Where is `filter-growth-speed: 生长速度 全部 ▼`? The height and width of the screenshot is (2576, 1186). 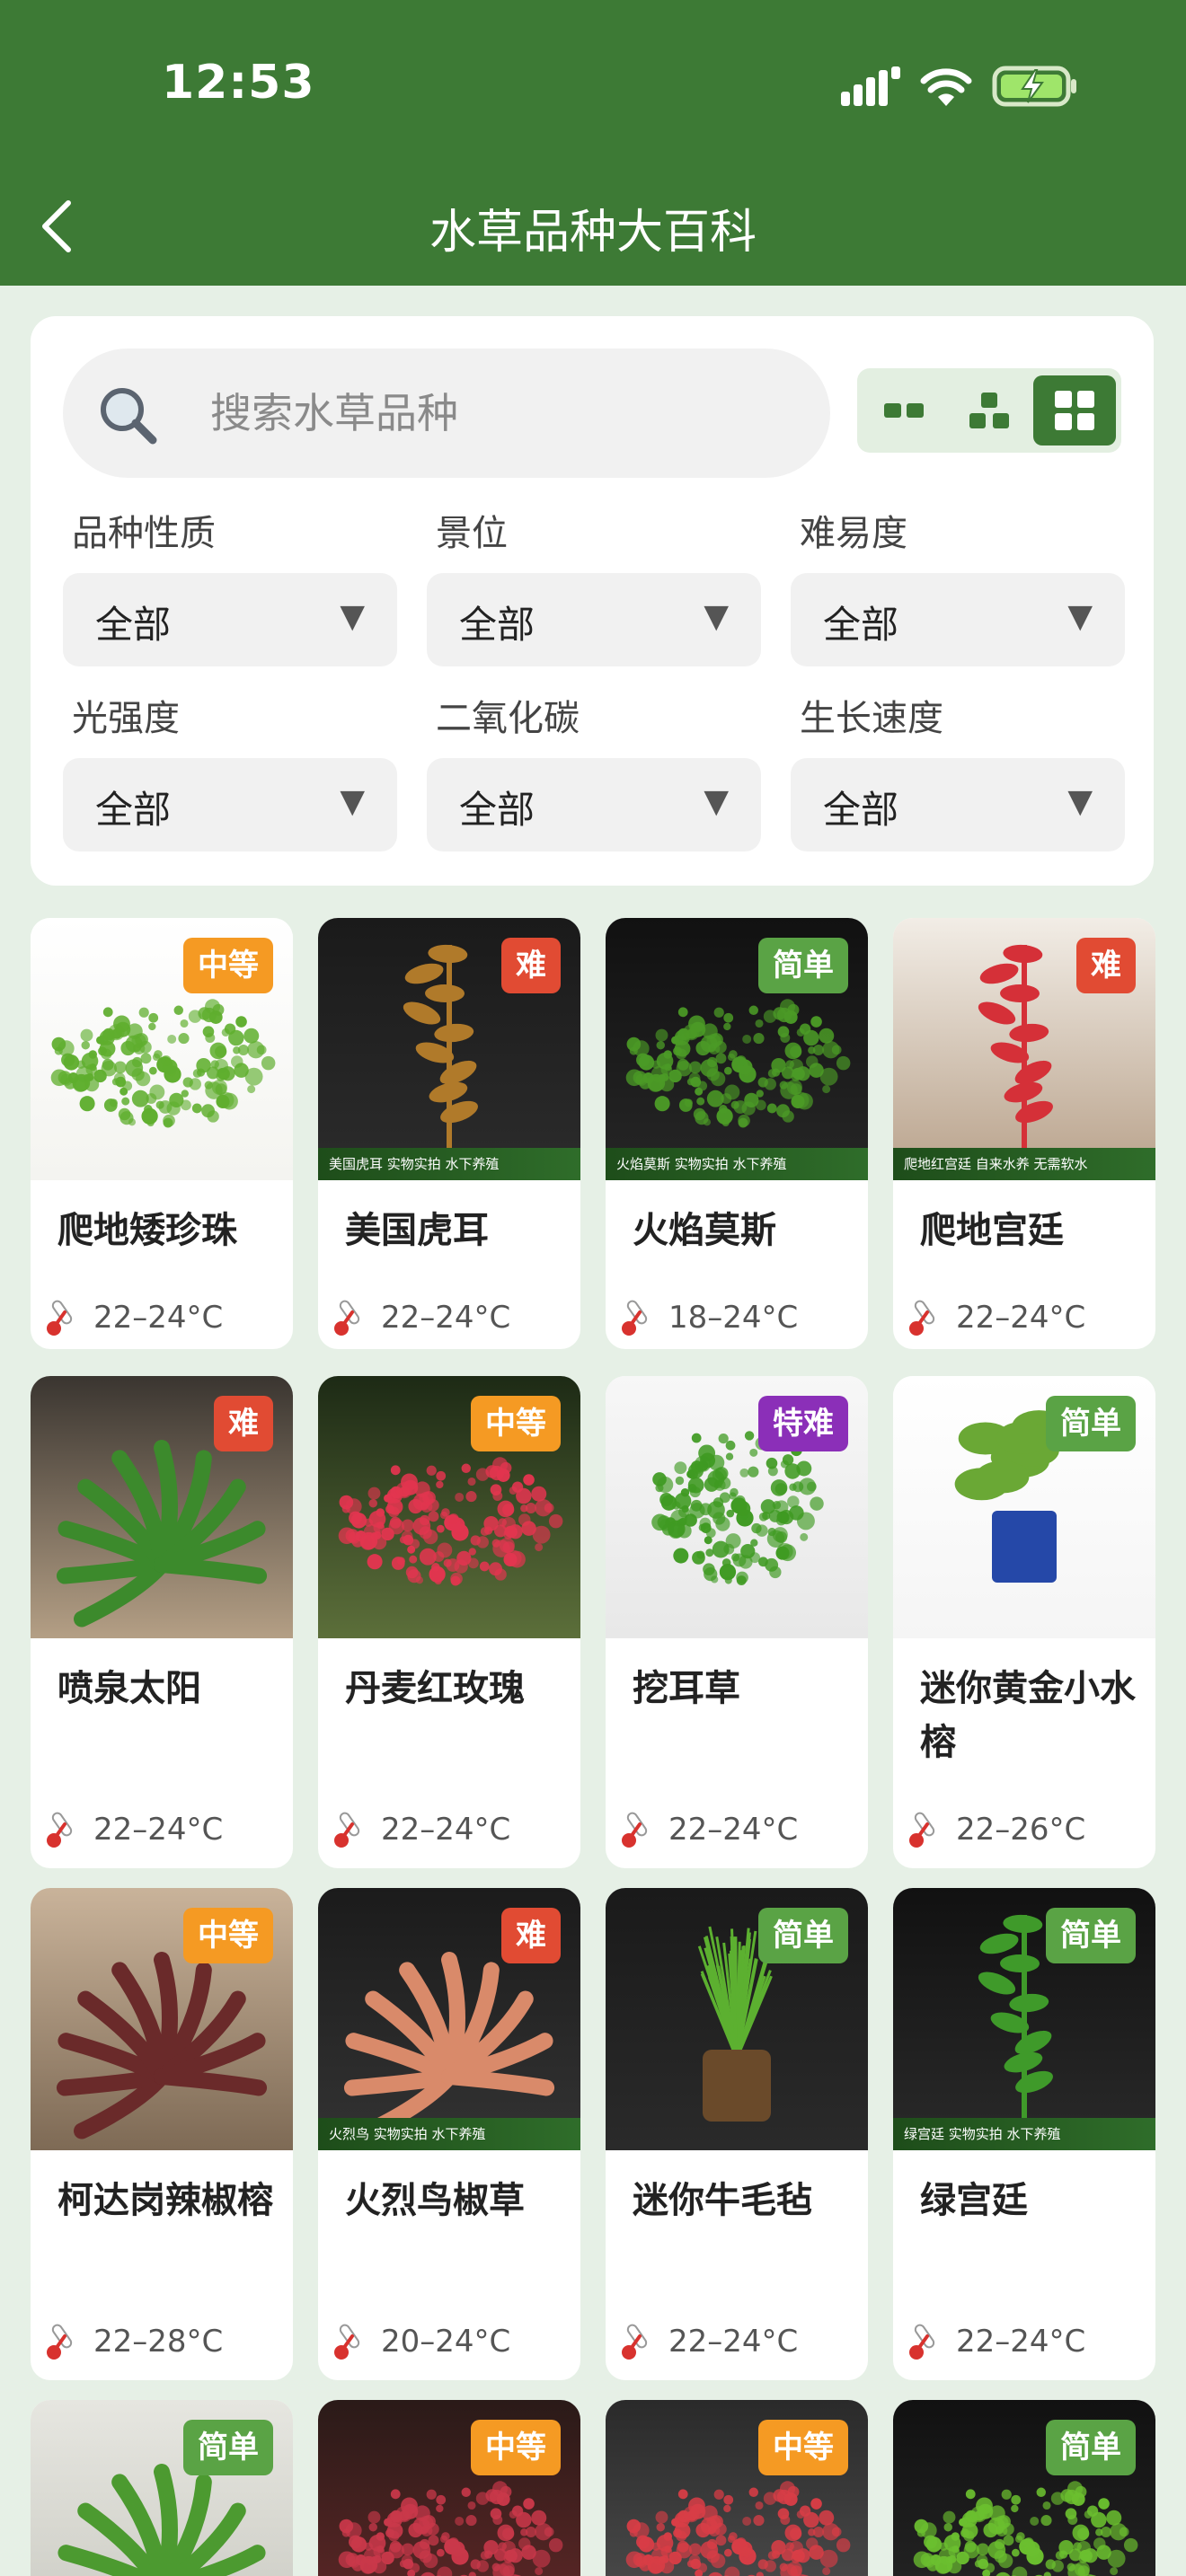 filter-growth-speed: 生长速度 全部 ▼ is located at coordinates (958, 772).